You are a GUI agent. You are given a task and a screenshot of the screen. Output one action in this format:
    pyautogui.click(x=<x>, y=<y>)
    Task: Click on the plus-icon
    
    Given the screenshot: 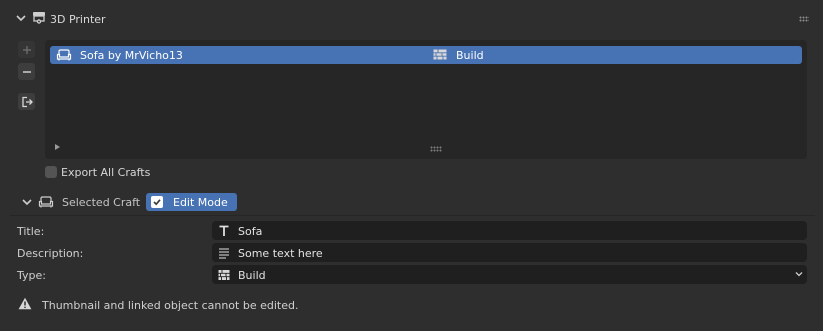 What is the action you would take?
    pyautogui.click(x=26, y=49)
    